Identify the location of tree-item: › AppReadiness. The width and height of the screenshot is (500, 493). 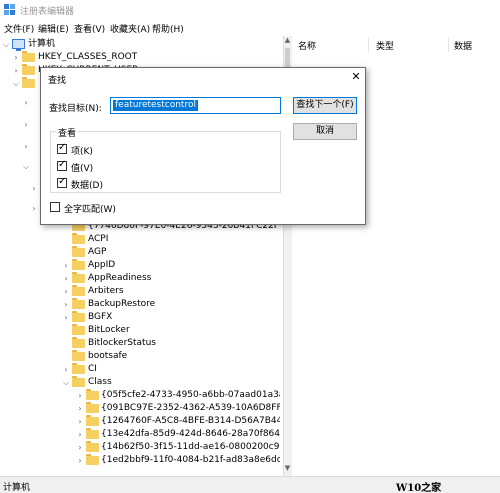
(140, 278).